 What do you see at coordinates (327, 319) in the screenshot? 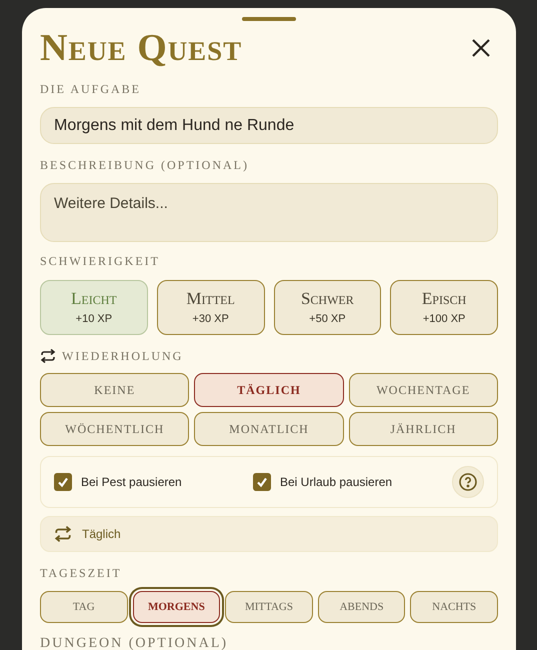
I see `xp-value: +50 XP` at bounding box center [327, 319].